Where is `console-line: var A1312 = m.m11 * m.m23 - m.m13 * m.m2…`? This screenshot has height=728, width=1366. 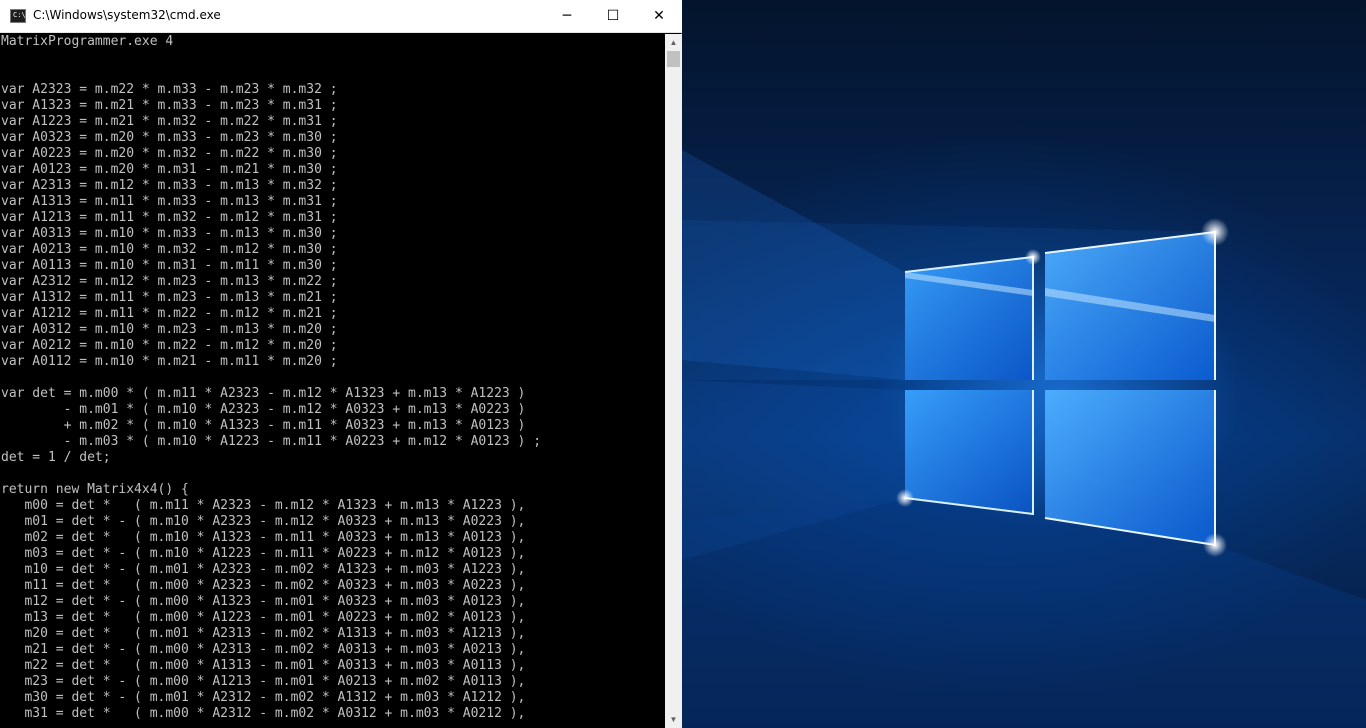 console-line: var A1312 = m.m11 * m.m23 - m.m13 * m.m2… is located at coordinates (169, 297).